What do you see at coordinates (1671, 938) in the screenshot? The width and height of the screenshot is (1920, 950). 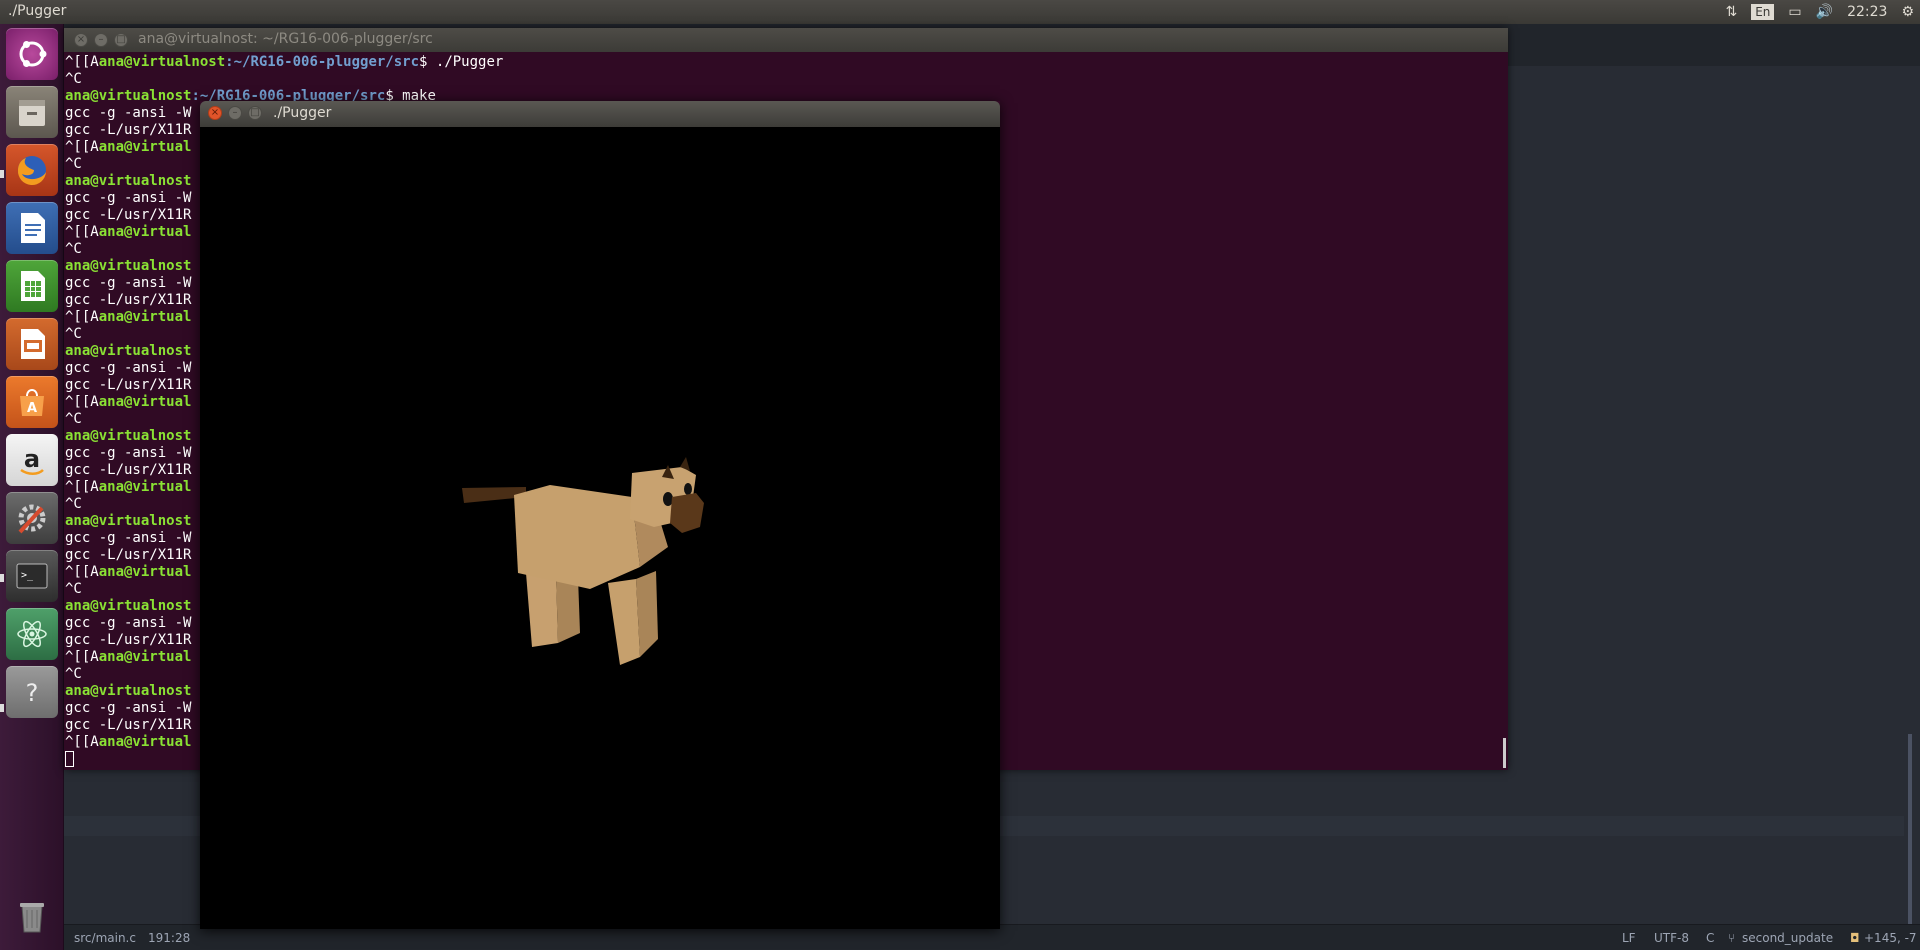 I see `status-encoding: UTF-8` at bounding box center [1671, 938].